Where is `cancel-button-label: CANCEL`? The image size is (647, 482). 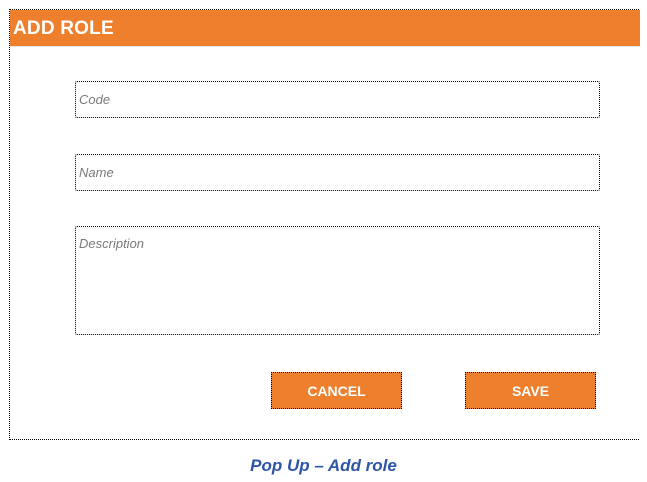 cancel-button-label: CANCEL is located at coordinates (336, 390).